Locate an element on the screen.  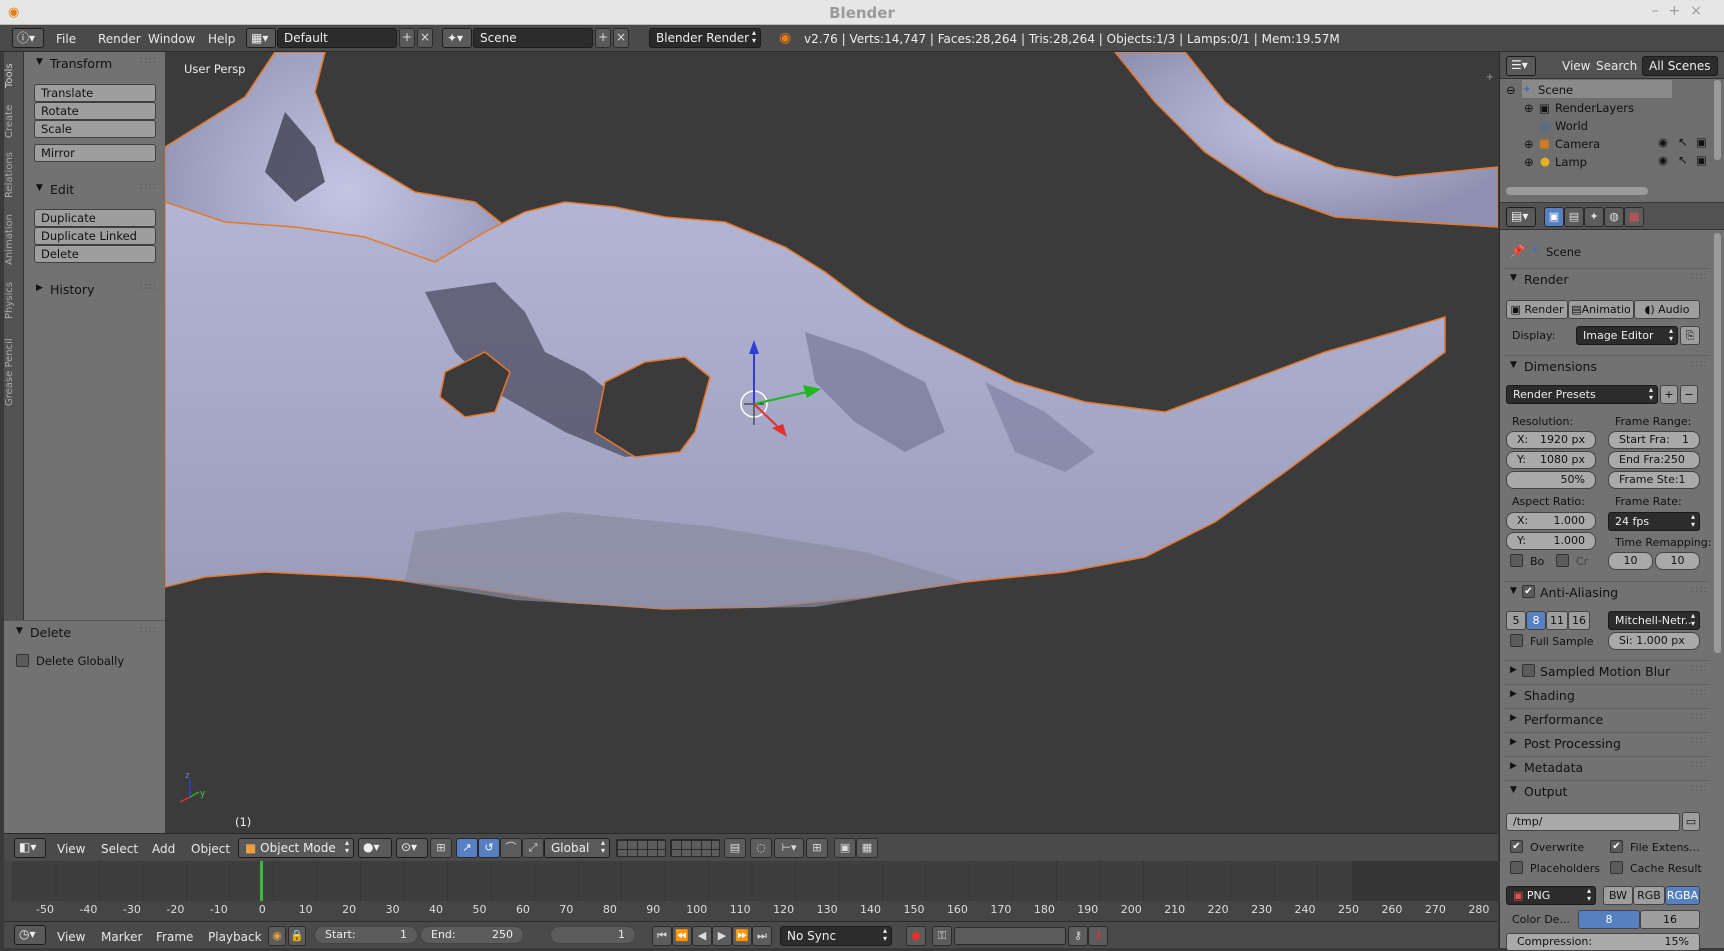
crop-checkbox is located at coordinates (1562, 560).